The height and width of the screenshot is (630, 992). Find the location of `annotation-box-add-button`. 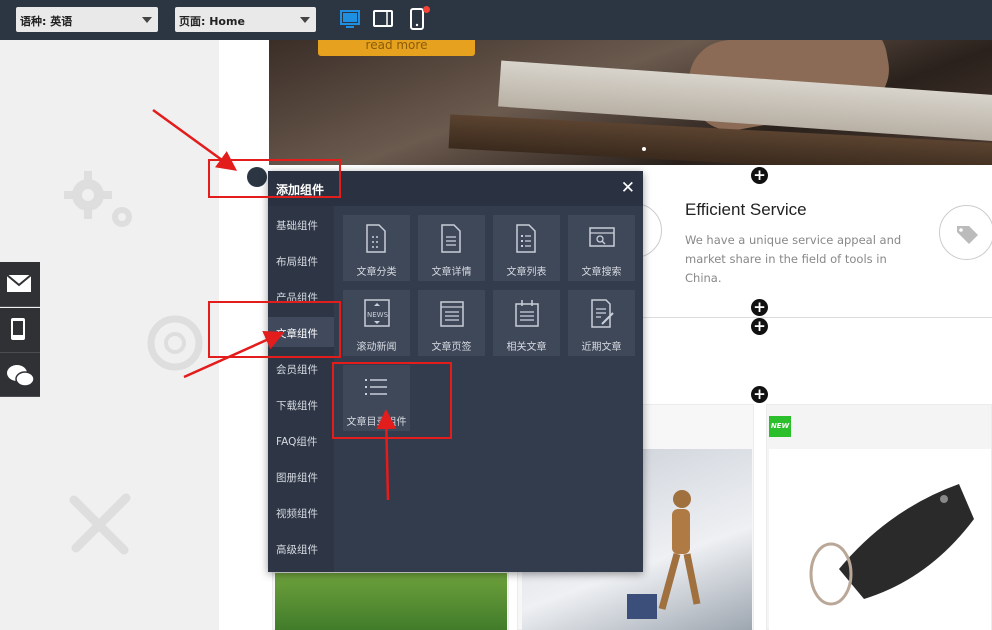

annotation-box-add-button is located at coordinates (274, 178).